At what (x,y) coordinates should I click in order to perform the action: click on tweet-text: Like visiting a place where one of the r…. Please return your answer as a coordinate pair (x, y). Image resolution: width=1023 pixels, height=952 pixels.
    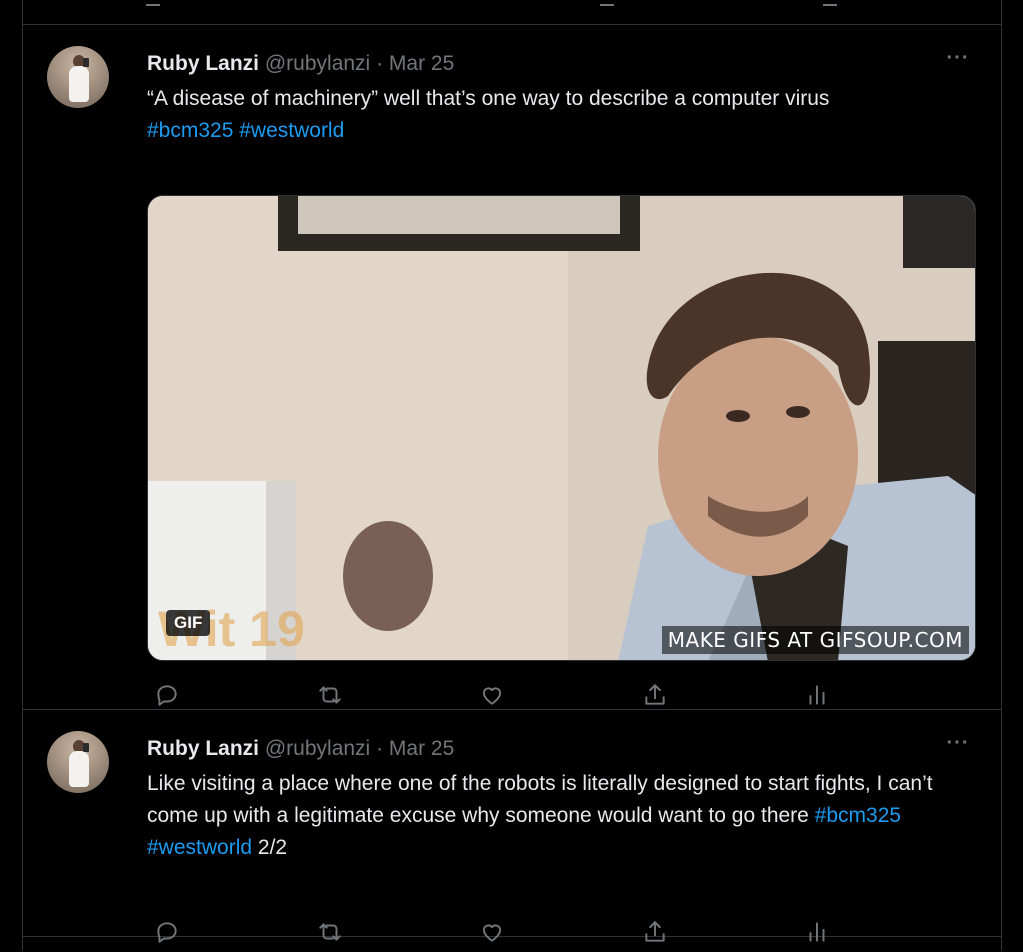
    Looking at the image, I should click on (562, 816).